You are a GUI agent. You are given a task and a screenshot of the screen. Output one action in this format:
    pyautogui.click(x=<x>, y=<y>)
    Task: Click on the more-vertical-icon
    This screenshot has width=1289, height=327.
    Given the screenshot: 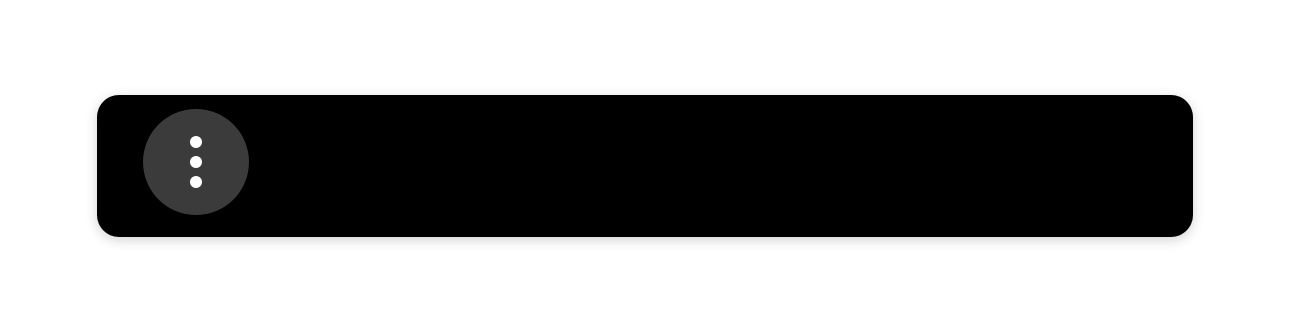 What is the action you would take?
    pyautogui.click(x=196, y=162)
    